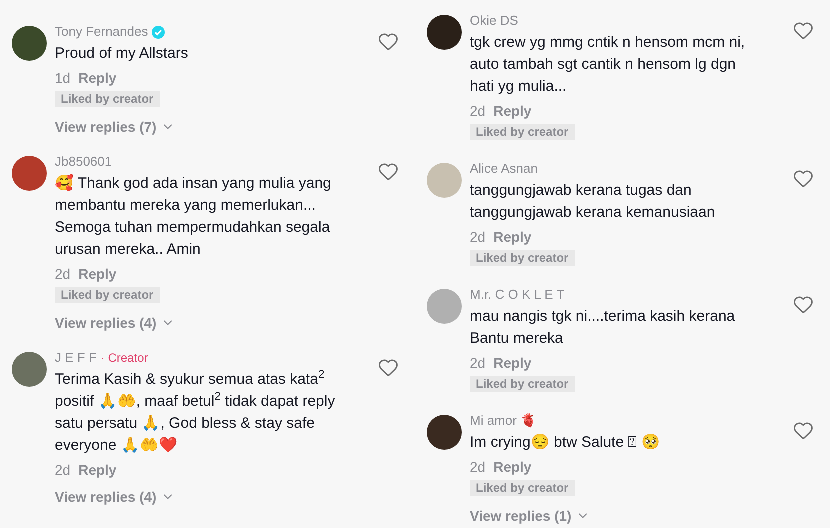  Describe the element at coordinates (124, 358) in the screenshot. I see `creator-label: · Creator` at that location.